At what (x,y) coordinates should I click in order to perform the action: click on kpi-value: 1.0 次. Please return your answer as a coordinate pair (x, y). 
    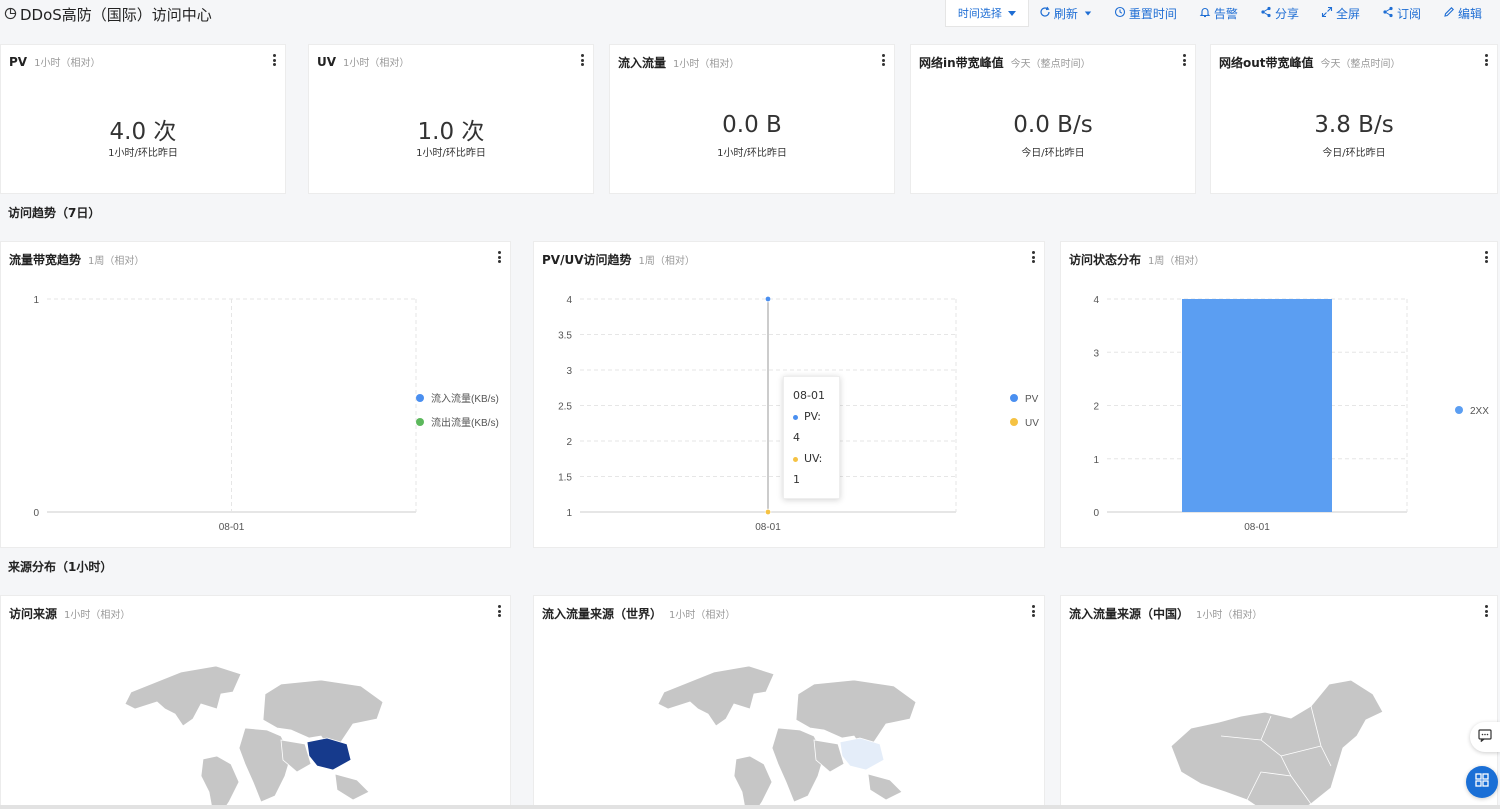
    Looking at the image, I should click on (451, 132).